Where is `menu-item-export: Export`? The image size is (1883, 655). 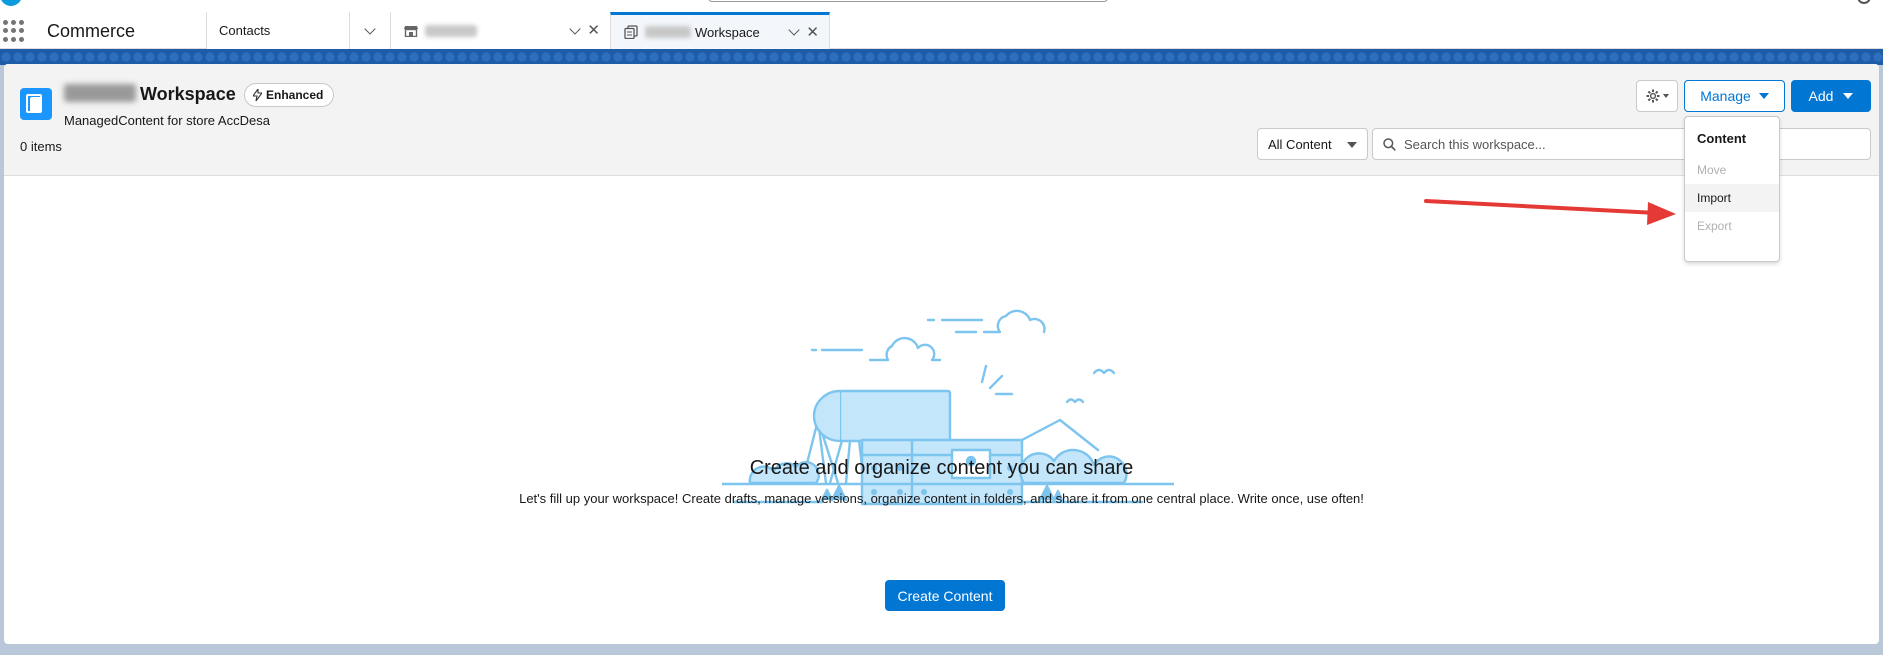
menu-item-export: Export is located at coordinates (1714, 226).